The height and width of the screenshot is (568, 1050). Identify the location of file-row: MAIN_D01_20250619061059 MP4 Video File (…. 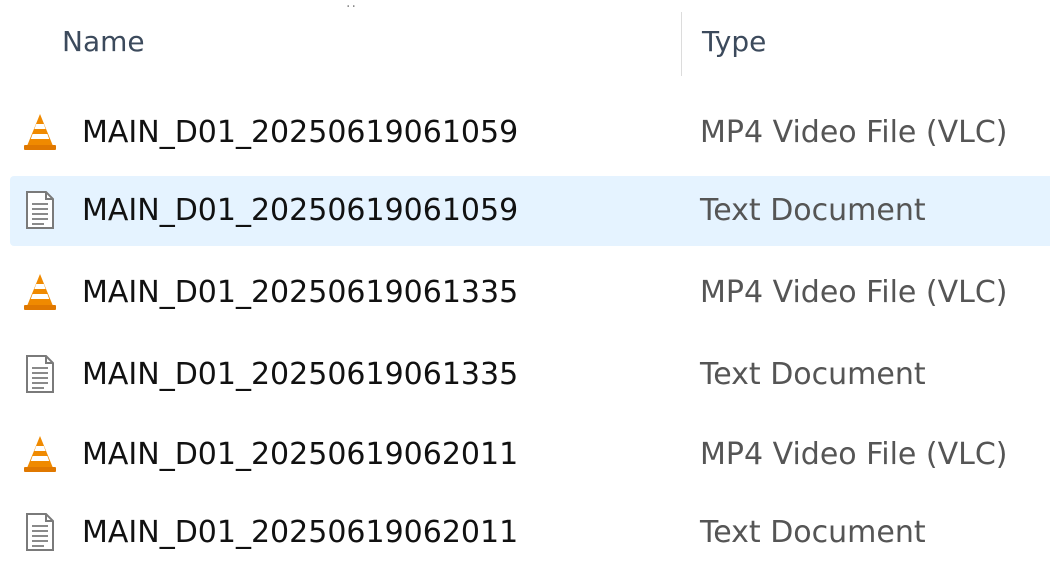
(530, 133).